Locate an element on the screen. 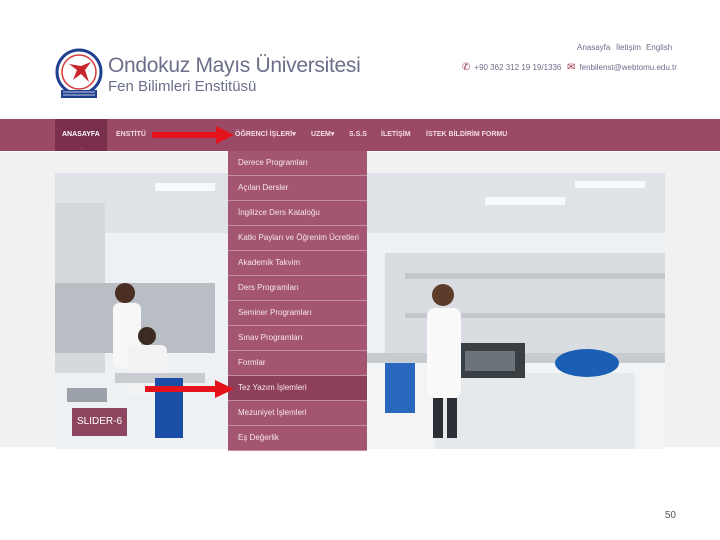  menu-item-english-catalog: İngilizce Ders Kataloğu is located at coordinates (297, 213).